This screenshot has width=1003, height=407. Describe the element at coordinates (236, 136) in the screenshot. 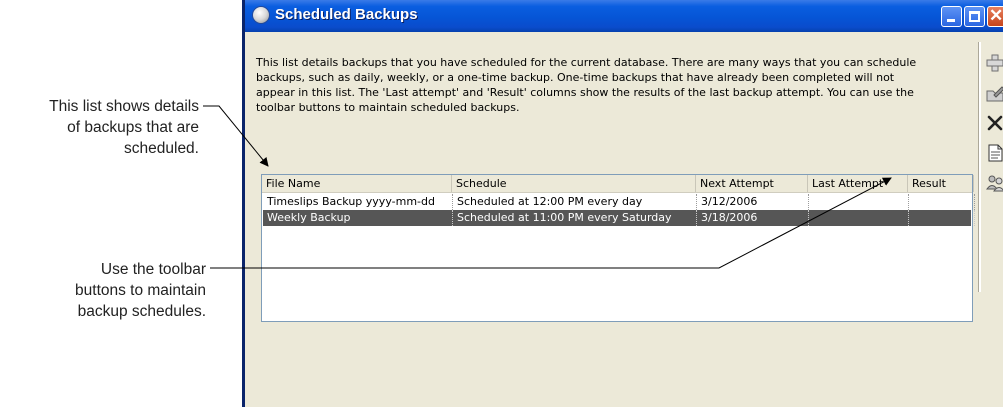

I see `leader-line-list-details` at that location.